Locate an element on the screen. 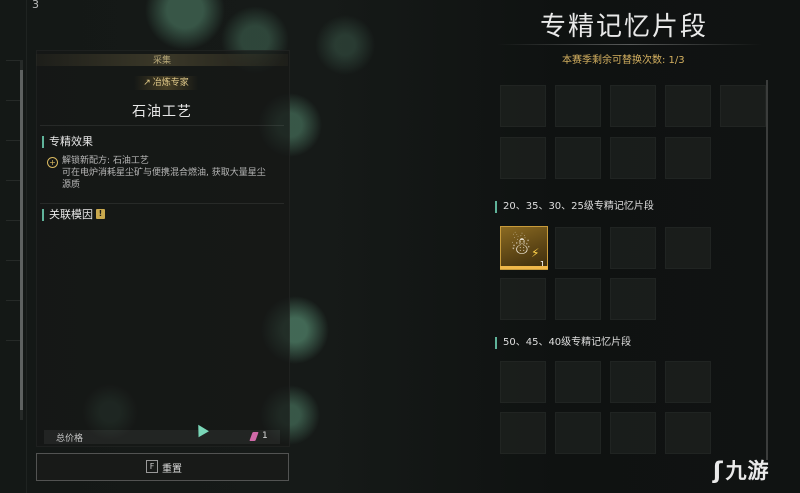 The height and width of the screenshot is (493, 800). total-price-label: 总价格 is located at coordinates (70, 439).